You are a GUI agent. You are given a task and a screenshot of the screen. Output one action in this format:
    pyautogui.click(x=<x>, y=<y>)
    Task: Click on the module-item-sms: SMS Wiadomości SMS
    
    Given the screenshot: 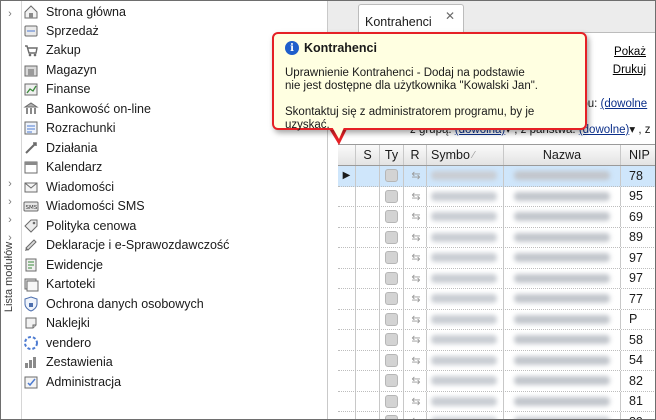 What is the action you would take?
    pyautogui.click(x=173, y=205)
    